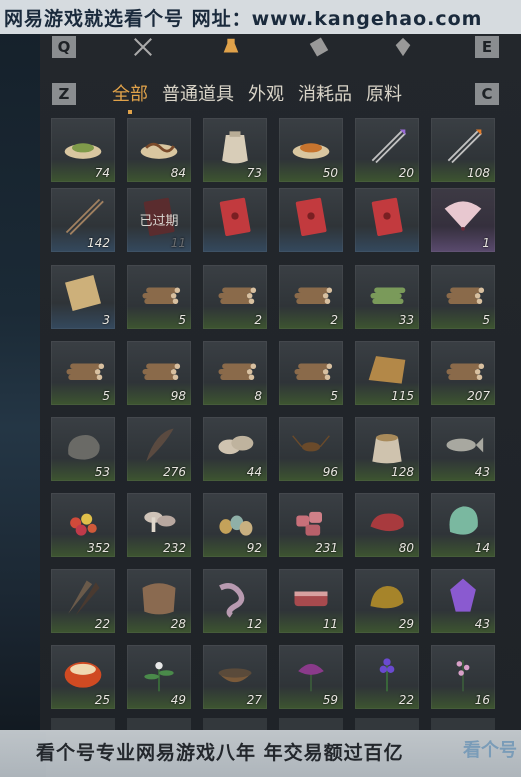 This screenshot has height=777, width=521. Describe the element at coordinates (406, 624) in the screenshot. I see `item-quantity: 29` at that location.